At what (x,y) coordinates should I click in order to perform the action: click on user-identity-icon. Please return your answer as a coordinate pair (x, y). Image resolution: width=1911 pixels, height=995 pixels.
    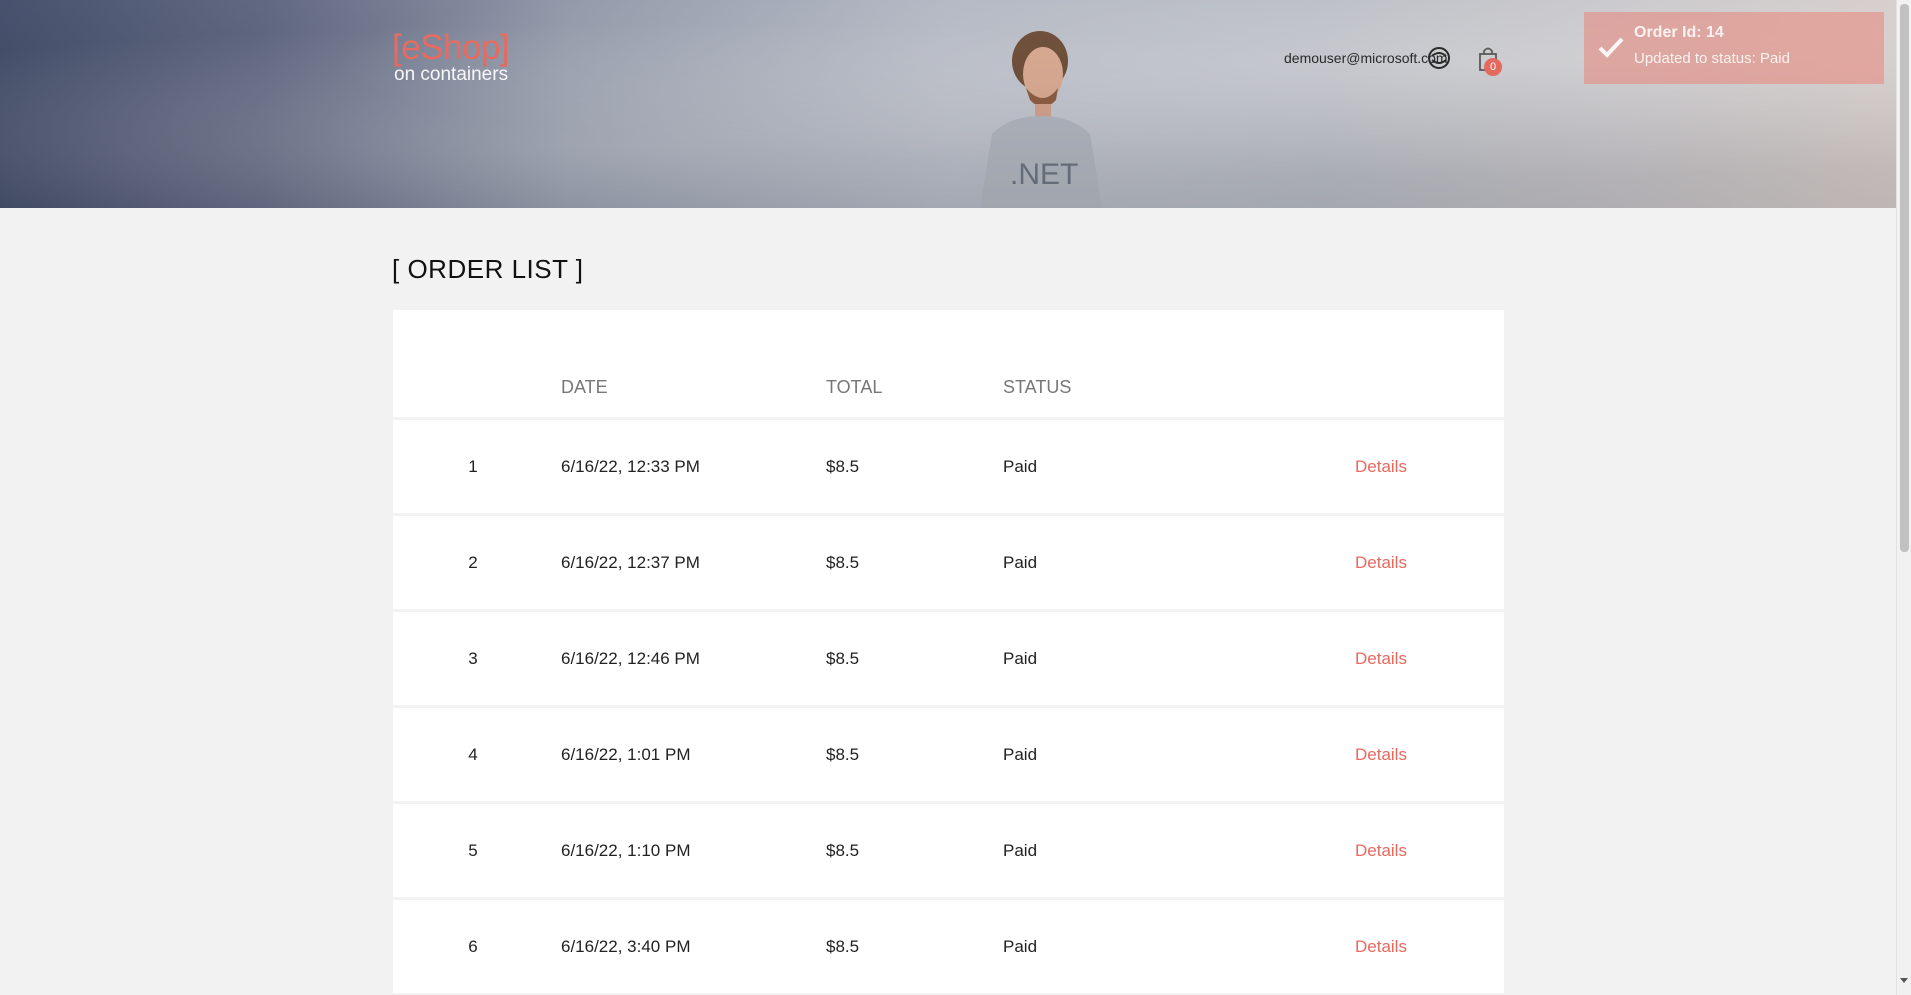
    Looking at the image, I should click on (1439, 58).